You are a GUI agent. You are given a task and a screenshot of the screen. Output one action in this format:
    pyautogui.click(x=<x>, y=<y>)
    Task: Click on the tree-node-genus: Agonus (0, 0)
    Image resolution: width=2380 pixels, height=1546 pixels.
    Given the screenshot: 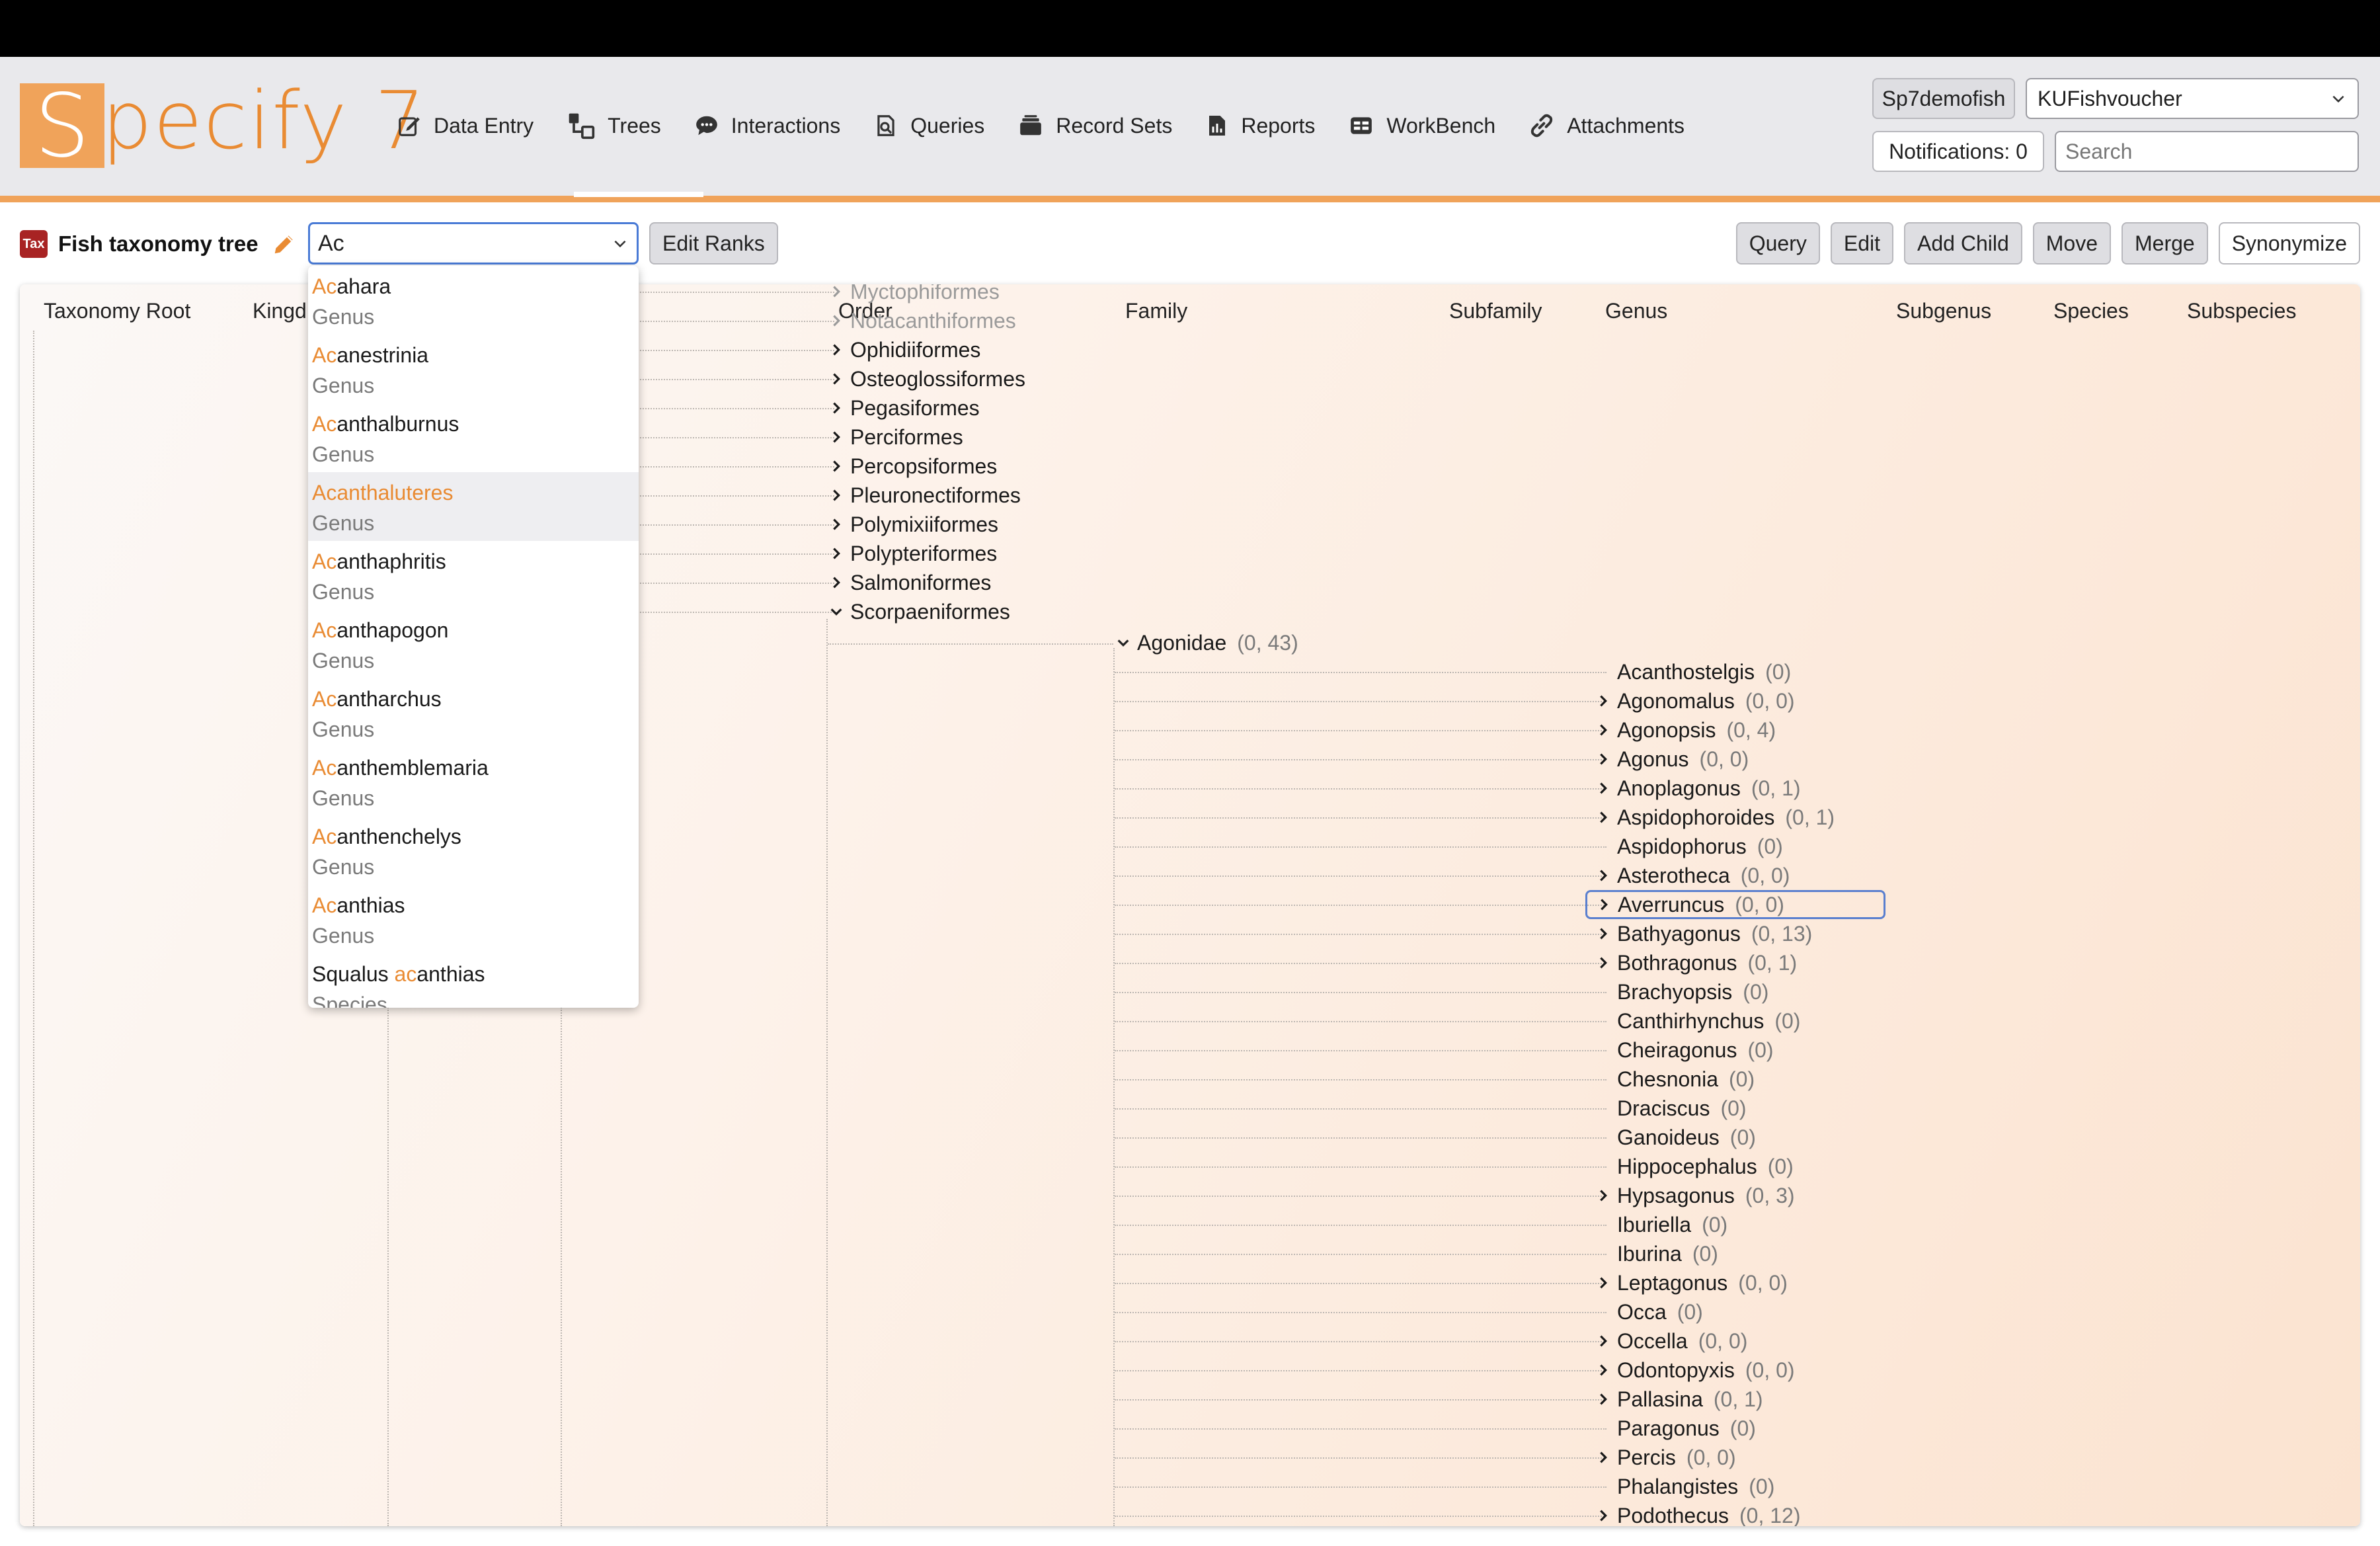 What is the action you would take?
    pyautogui.click(x=1671, y=759)
    